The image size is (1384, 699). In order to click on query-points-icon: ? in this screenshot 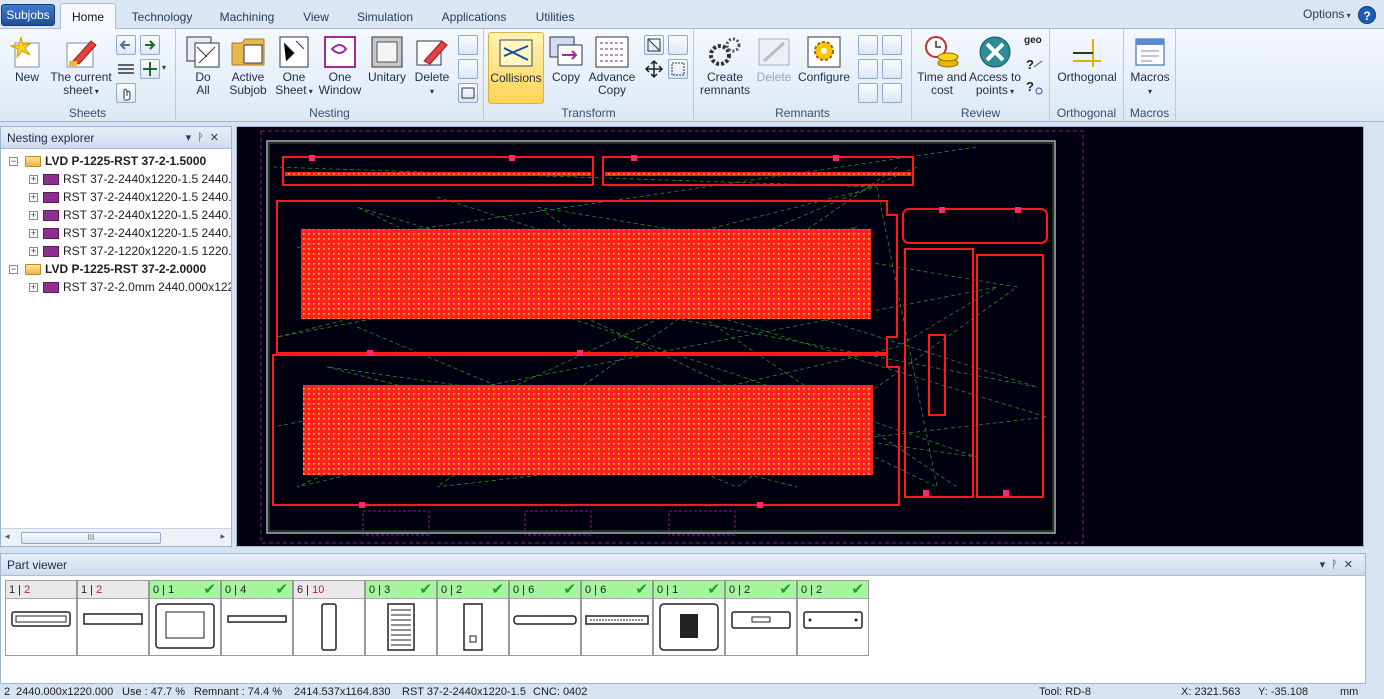, I will do `click(1034, 87)`.